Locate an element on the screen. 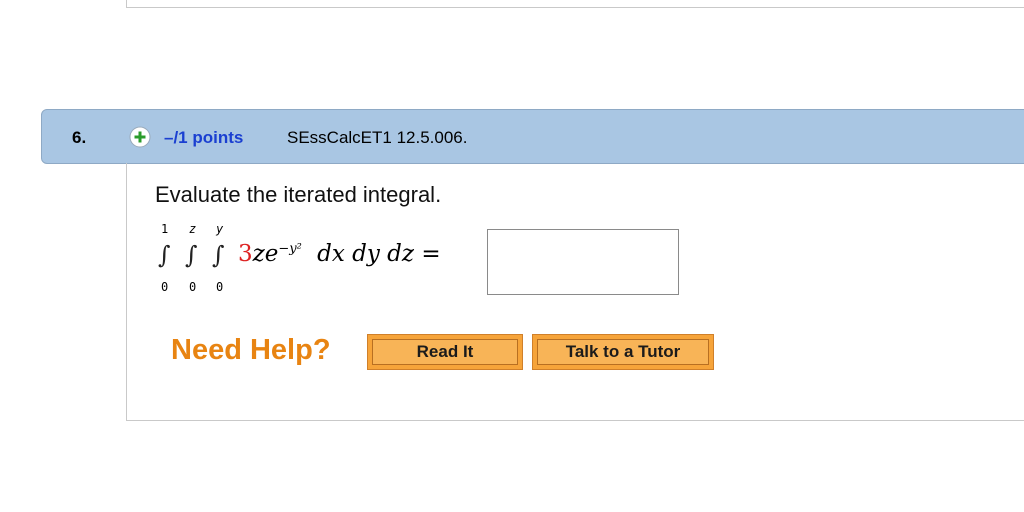  talk-to-tutor-button: Talk to a Tutor is located at coordinates (623, 352).